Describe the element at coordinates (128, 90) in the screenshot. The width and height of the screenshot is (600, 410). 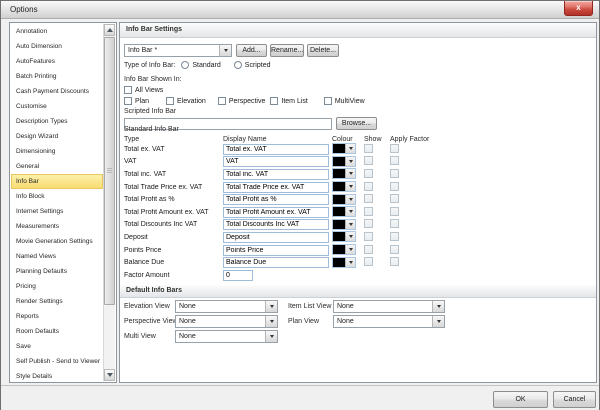
I see `checkbox-all-views-box` at that location.